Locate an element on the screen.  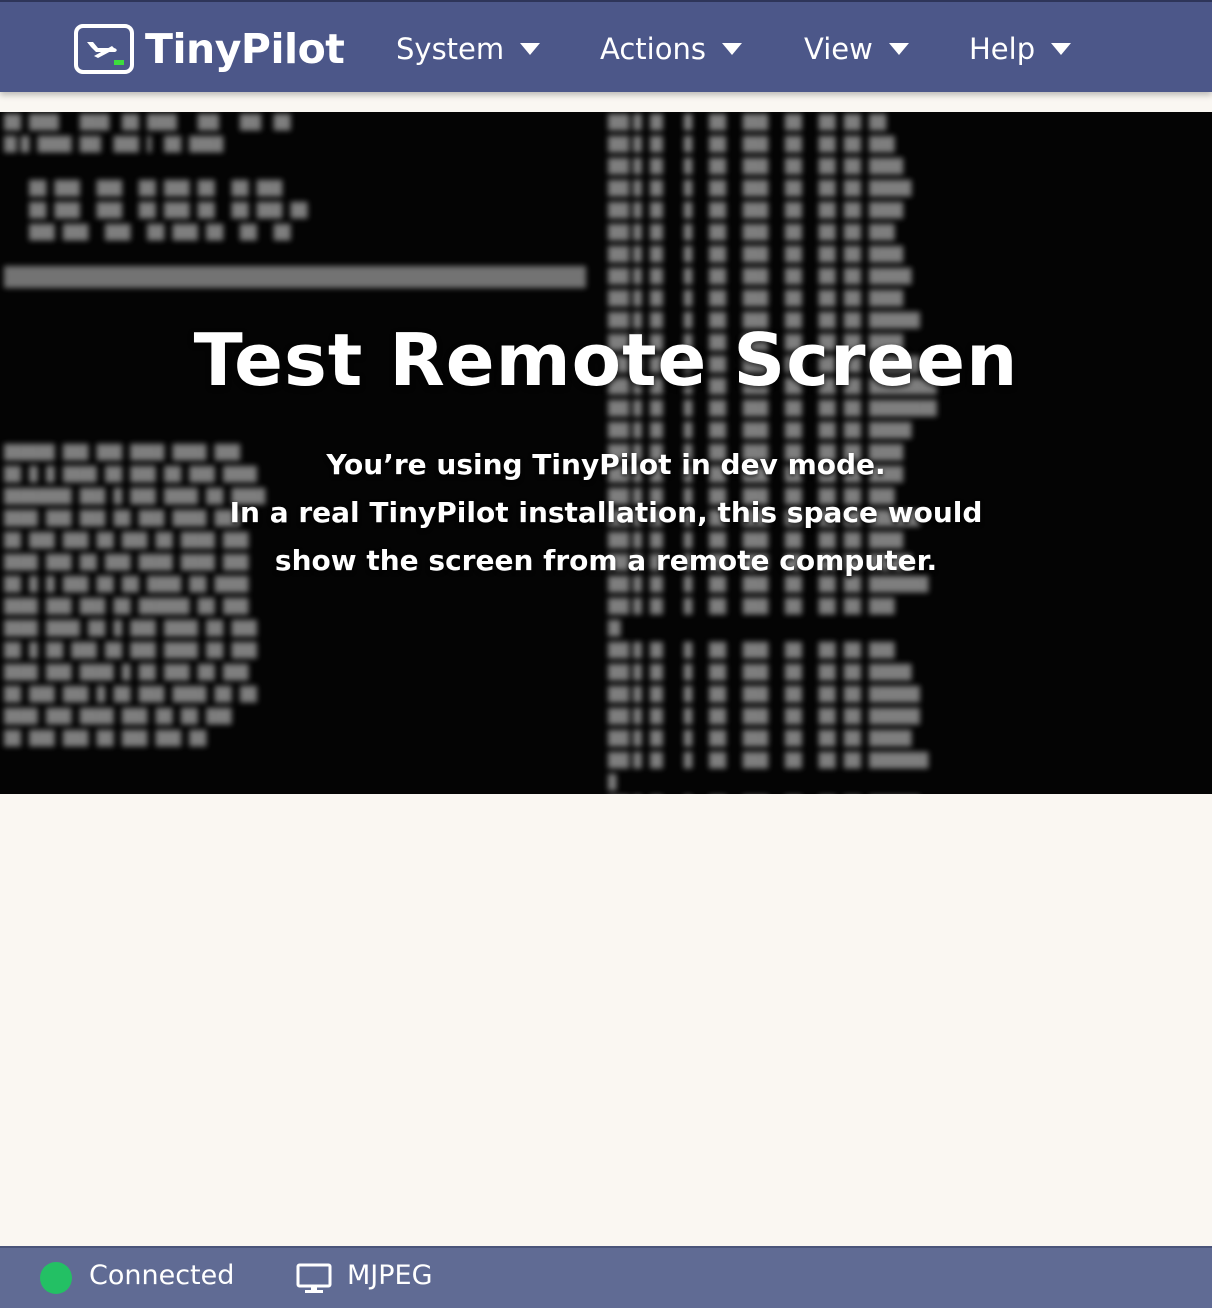
airplane-screen-icon is located at coordinates (104, 49).